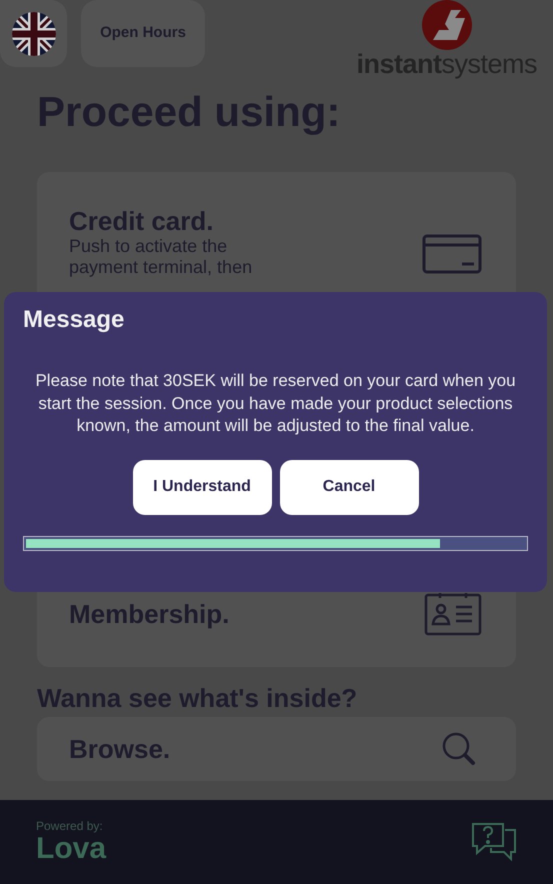 This screenshot has height=884, width=553. What do you see at coordinates (446, 25) in the screenshot?
I see `logo-icon` at bounding box center [446, 25].